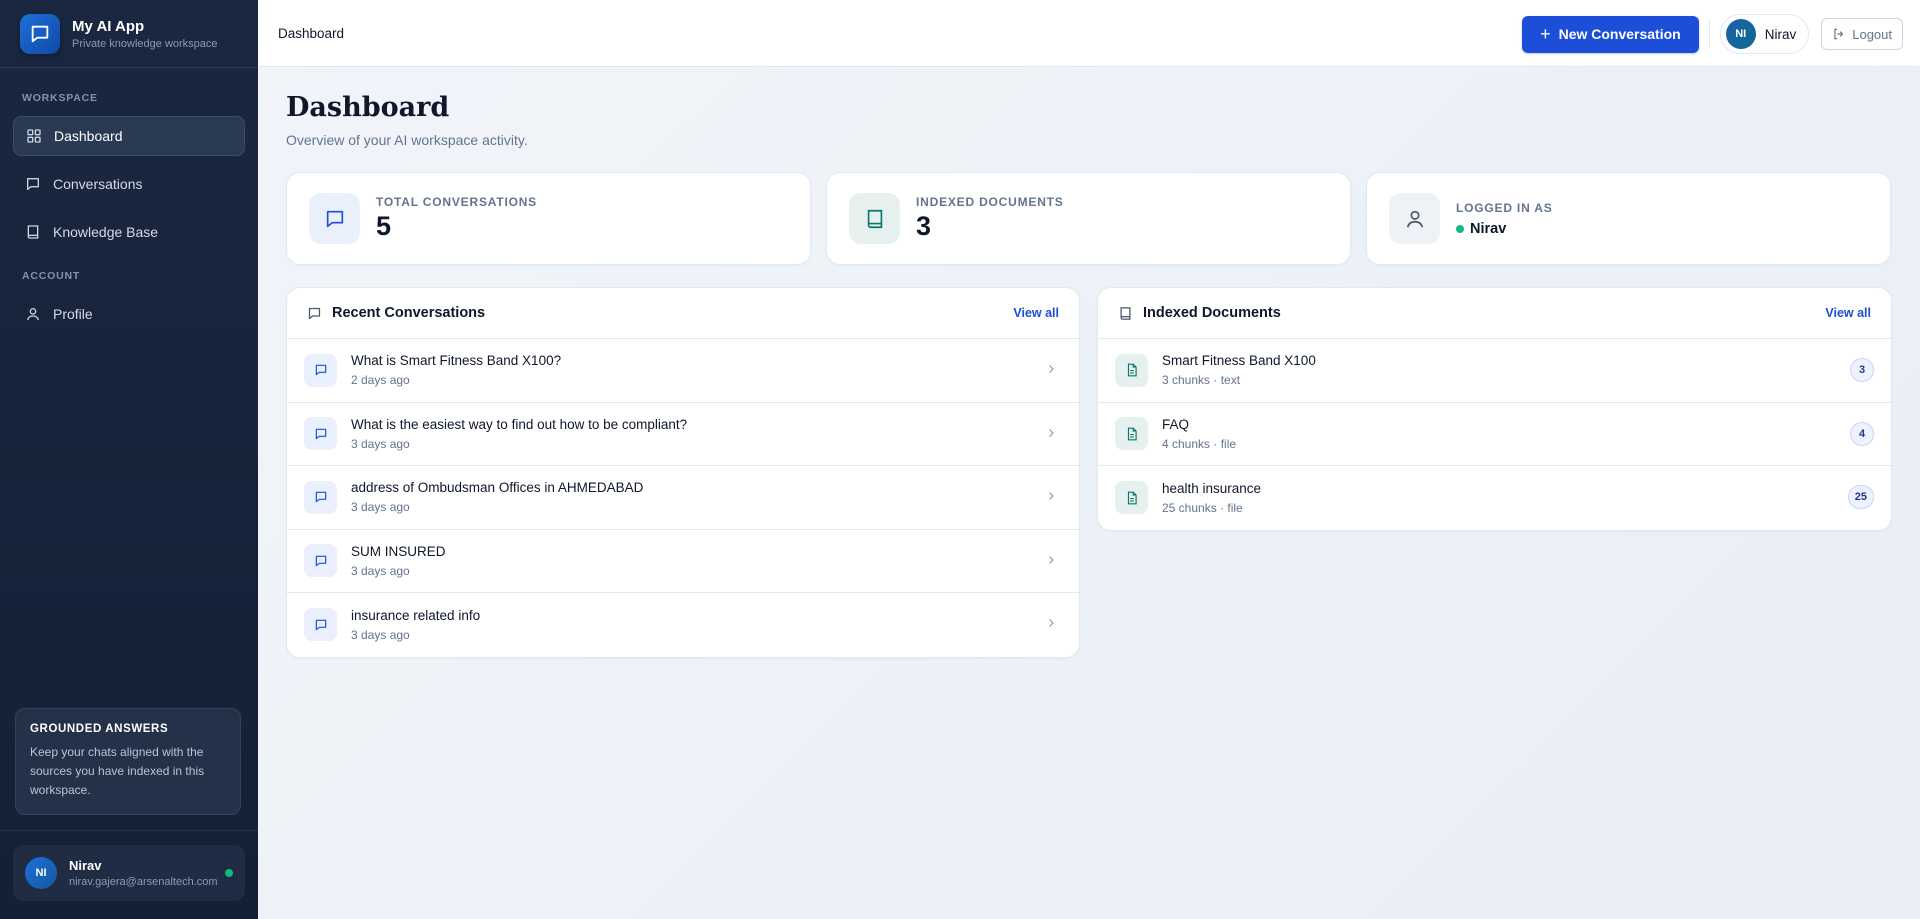  Describe the element at coordinates (1839, 34) in the screenshot. I see `logout-icon` at that location.